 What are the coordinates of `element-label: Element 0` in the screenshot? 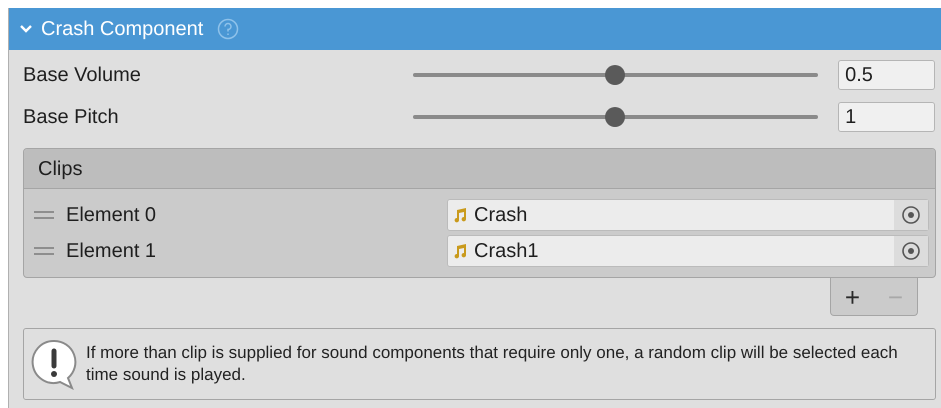 It's located at (112, 215).